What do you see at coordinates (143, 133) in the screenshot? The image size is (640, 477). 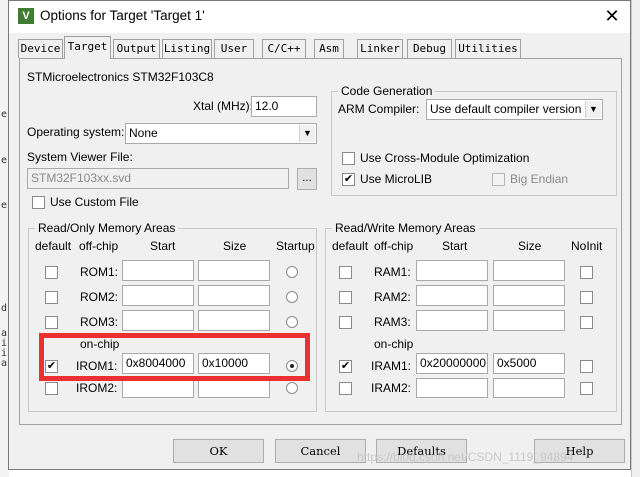 I see `operating-system-value: None` at bounding box center [143, 133].